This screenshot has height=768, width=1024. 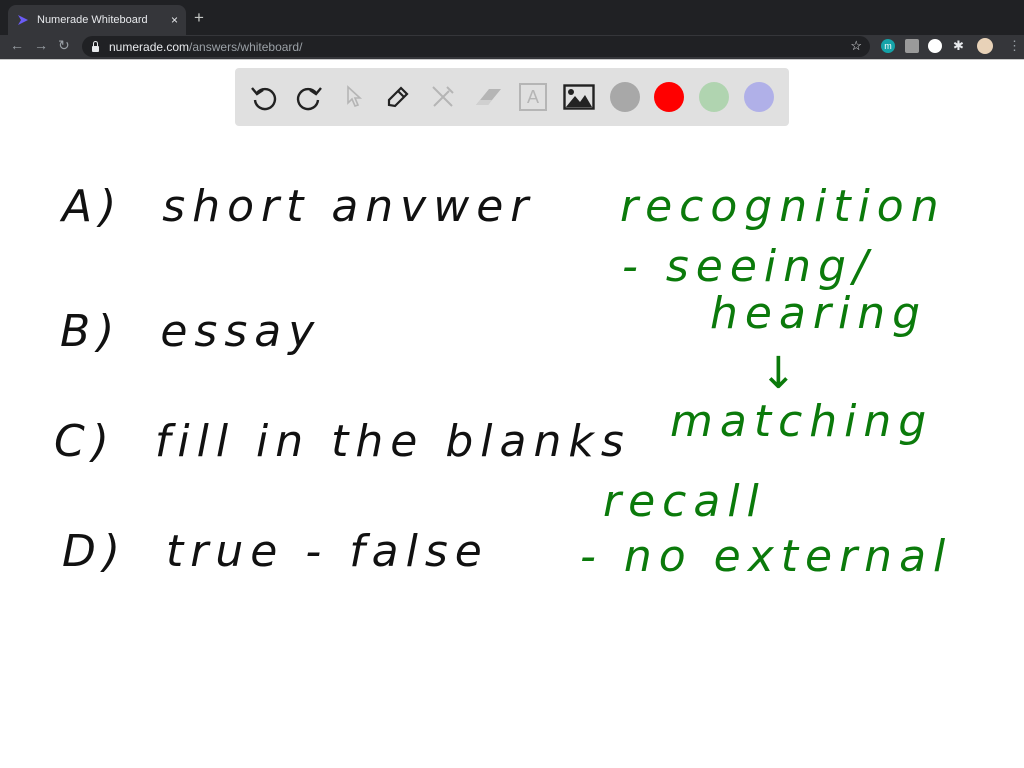 What do you see at coordinates (93, 206) in the screenshot?
I see `option-a-label: A)` at bounding box center [93, 206].